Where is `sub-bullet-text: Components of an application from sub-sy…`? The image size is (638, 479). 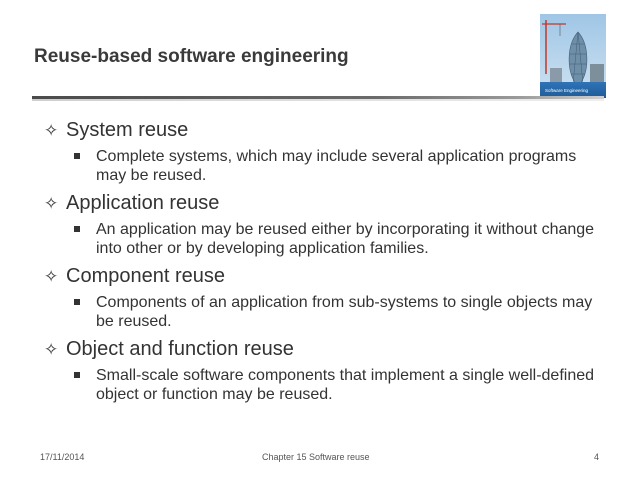
sub-bullet-text: Components of an application from sub-sy… is located at coordinates (344, 312).